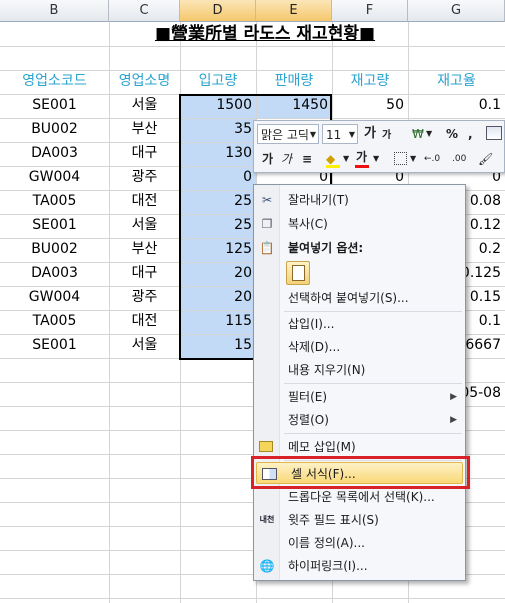 The height and width of the screenshot is (603, 505). What do you see at coordinates (432, 159) in the screenshot?
I see `increase-decimal-button: ←.0` at bounding box center [432, 159].